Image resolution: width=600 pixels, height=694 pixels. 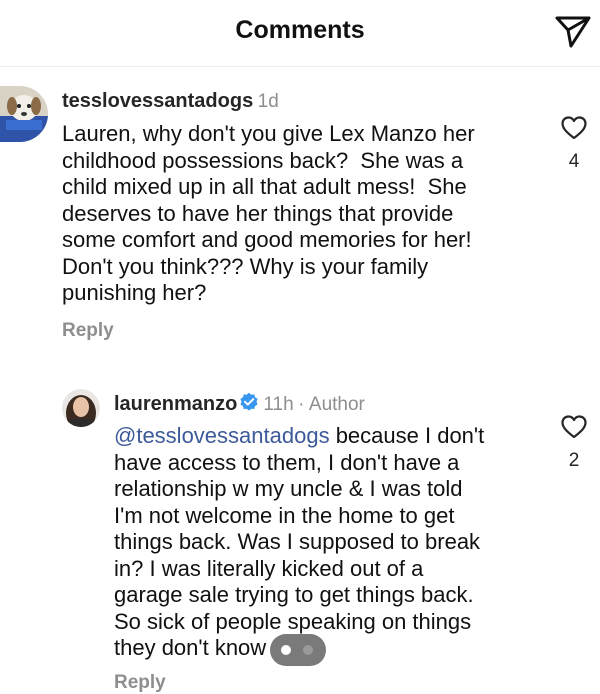 What do you see at coordinates (574, 144) in the screenshot?
I see `like-control: 4` at bounding box center [574, 144].